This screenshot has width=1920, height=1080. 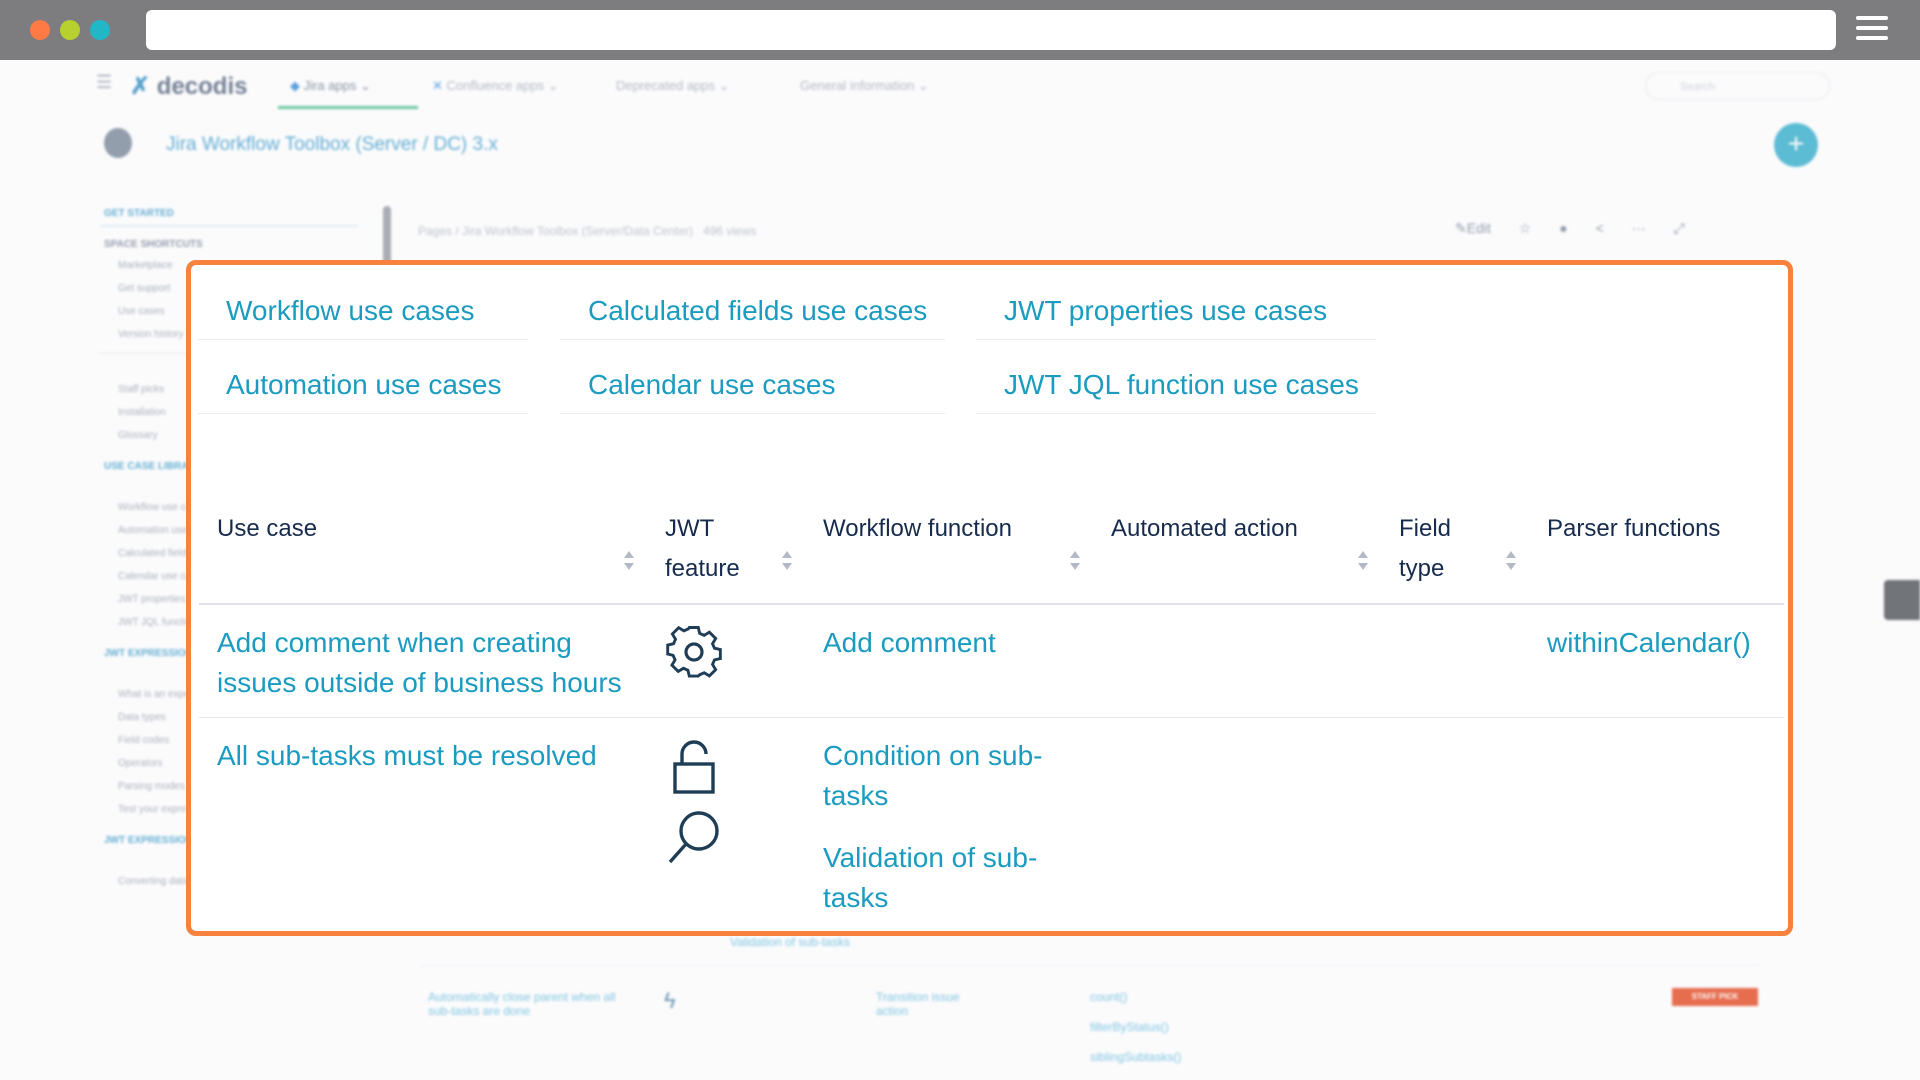 I want to click on page-views: 496 views, so click(x=730, y=231).